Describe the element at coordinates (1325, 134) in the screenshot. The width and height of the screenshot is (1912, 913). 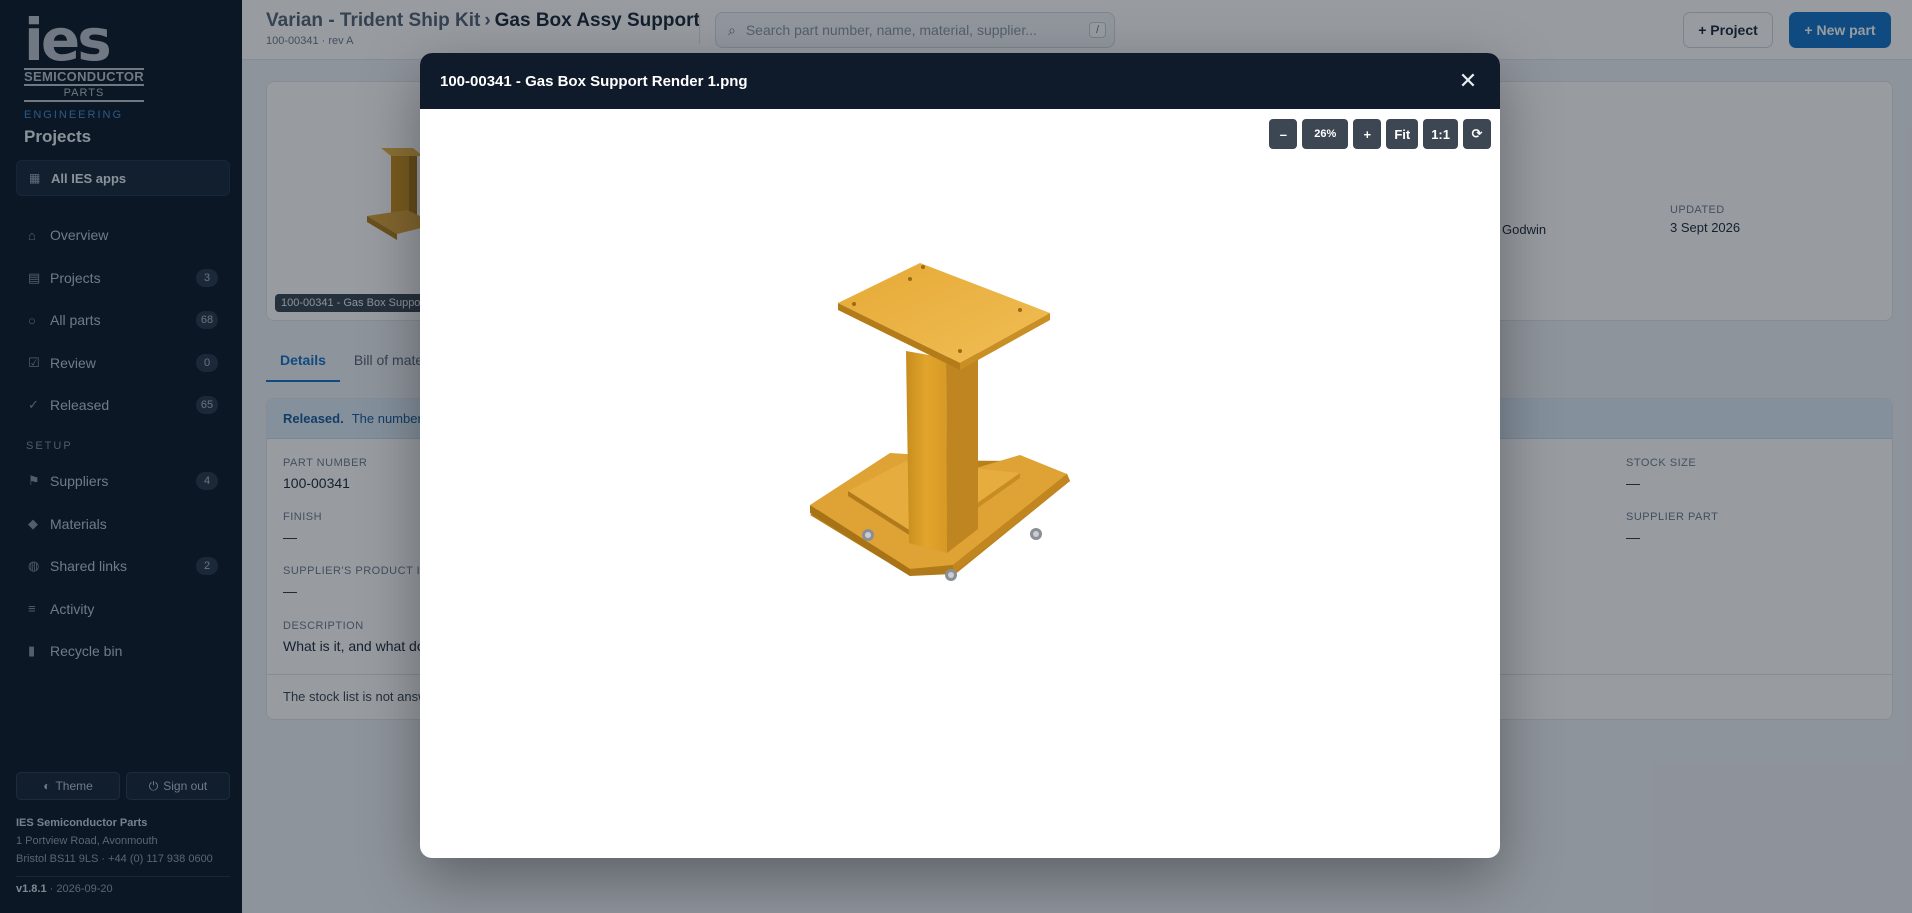
I see `zoom-level: 26%` at that location.